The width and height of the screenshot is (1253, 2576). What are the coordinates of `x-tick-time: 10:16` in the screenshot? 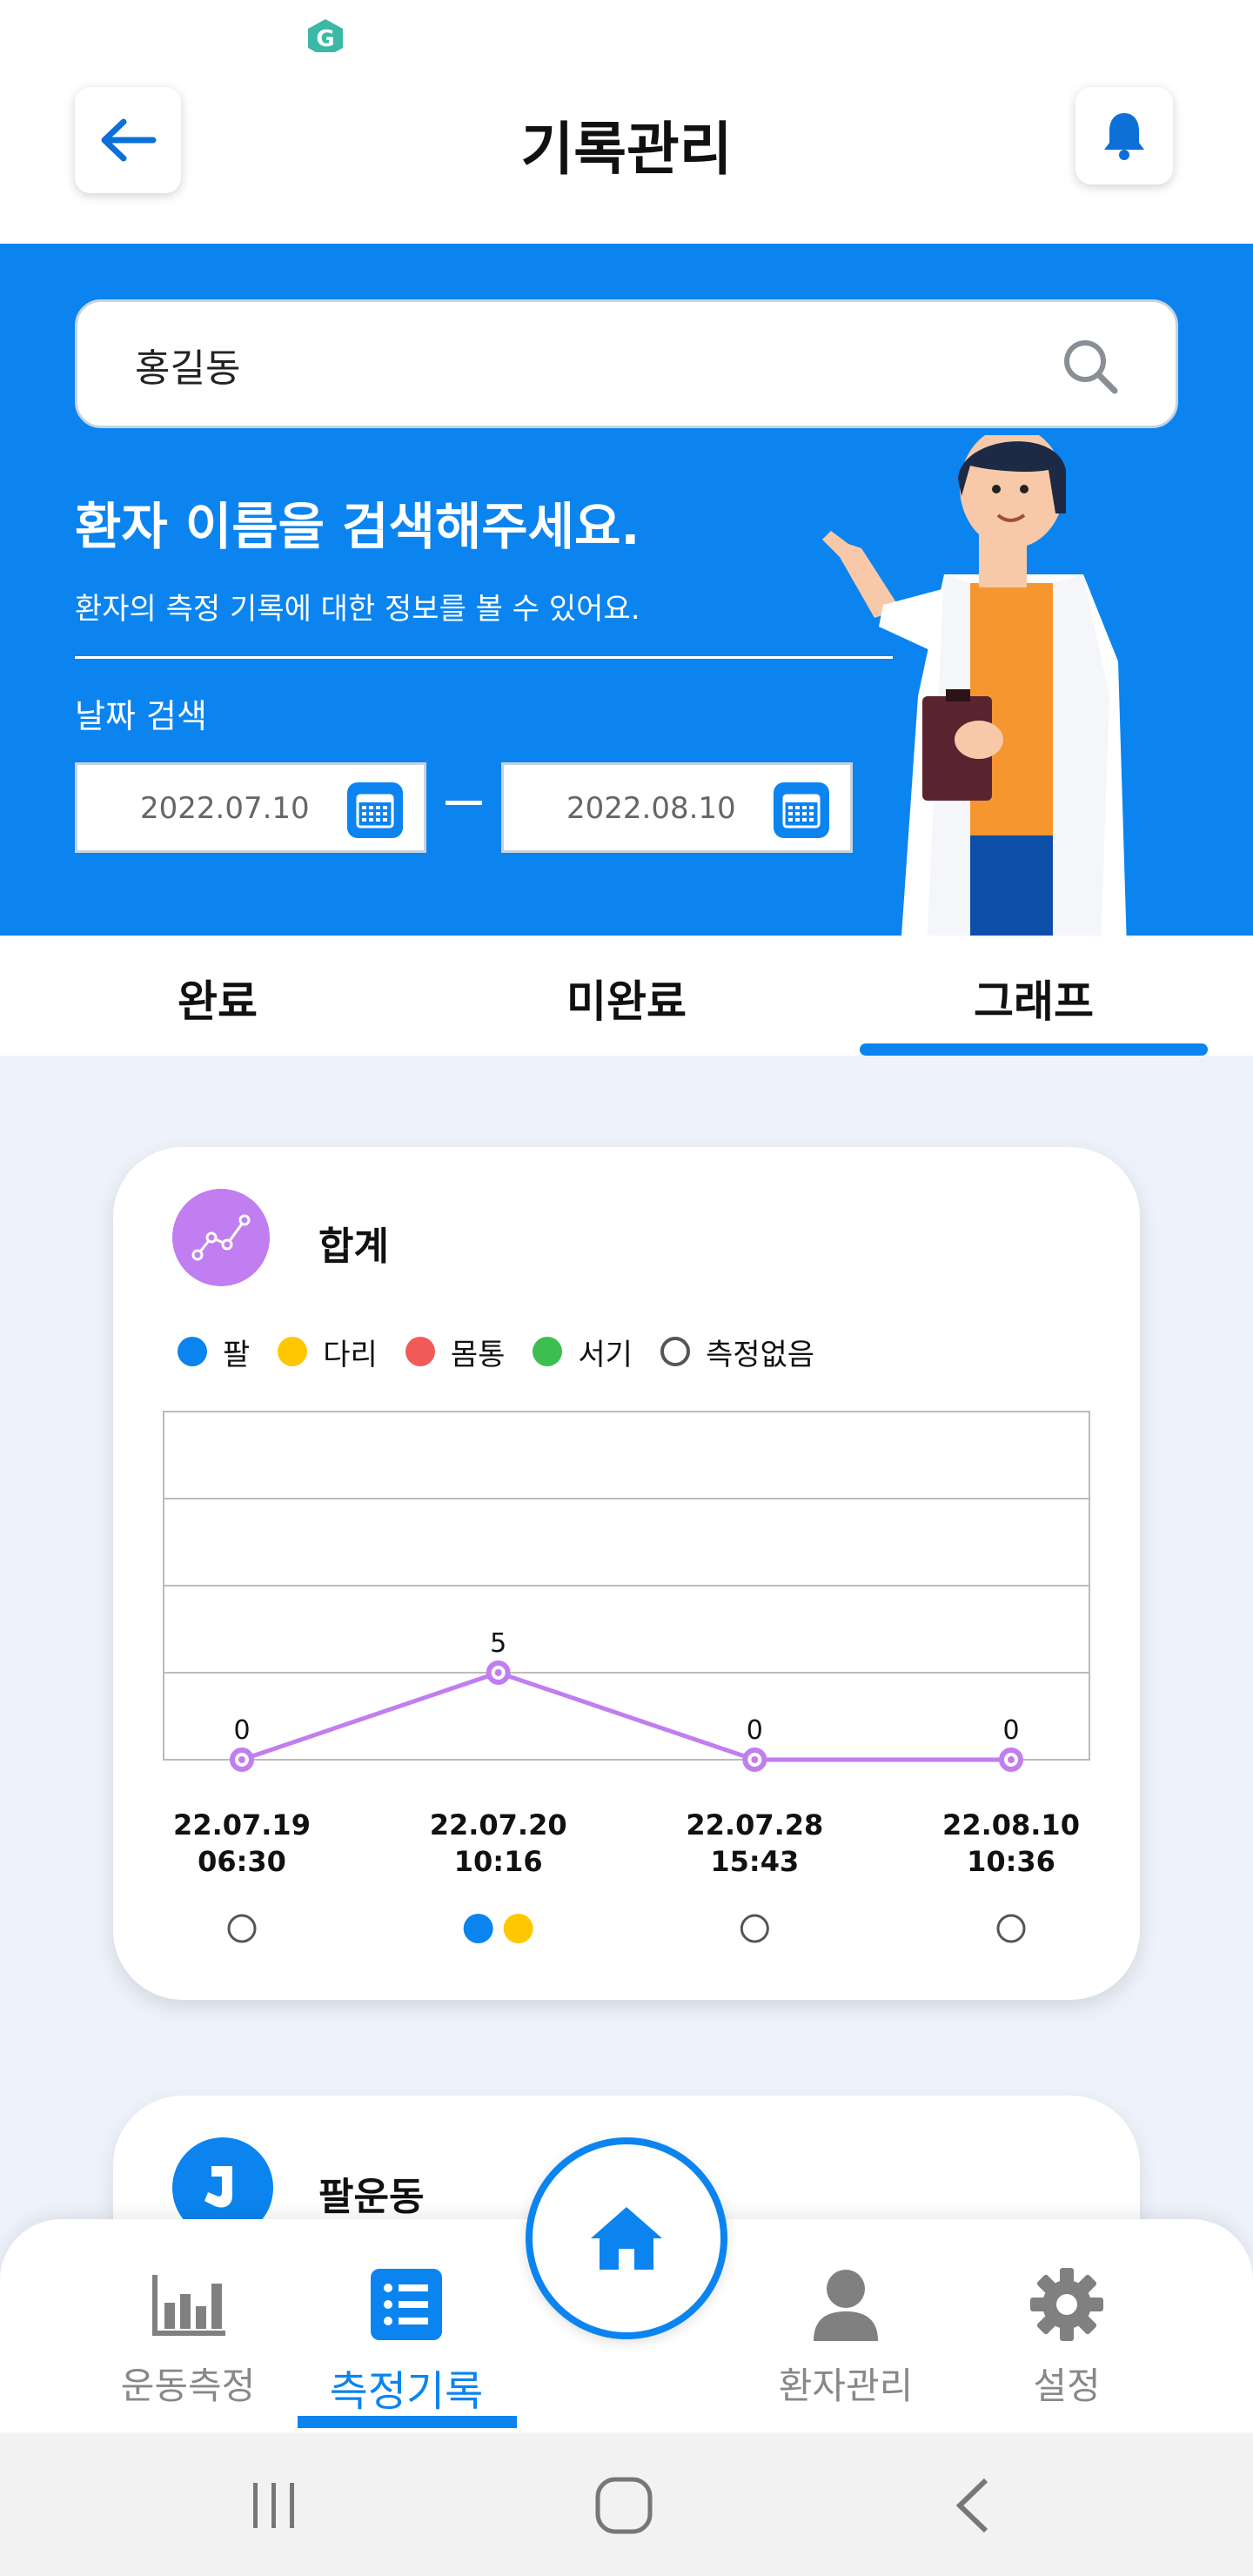 It's located at (498, 1862).